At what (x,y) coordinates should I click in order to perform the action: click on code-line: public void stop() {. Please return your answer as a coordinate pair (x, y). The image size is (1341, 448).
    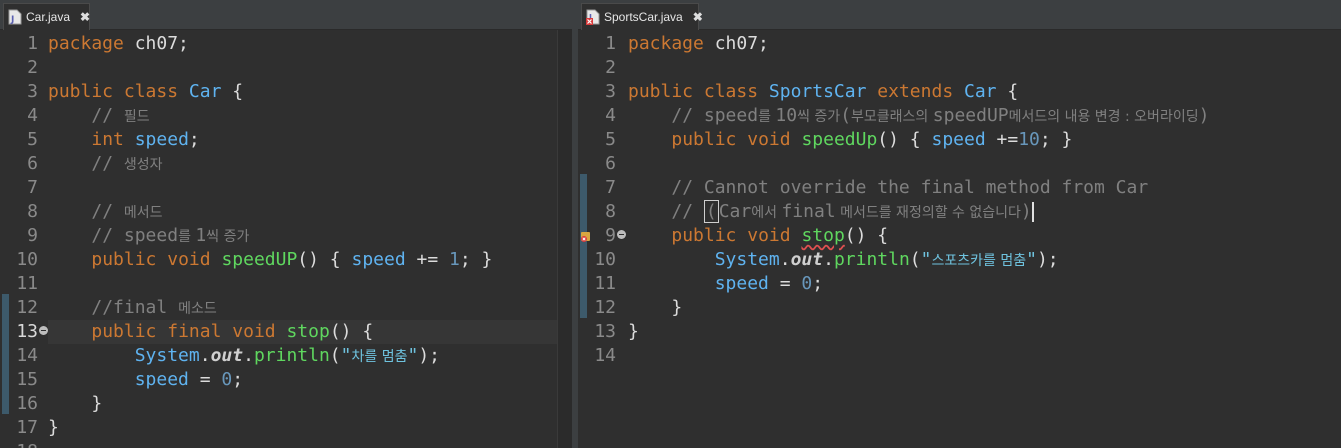
    Looking at the image, I should click on (984, 236).